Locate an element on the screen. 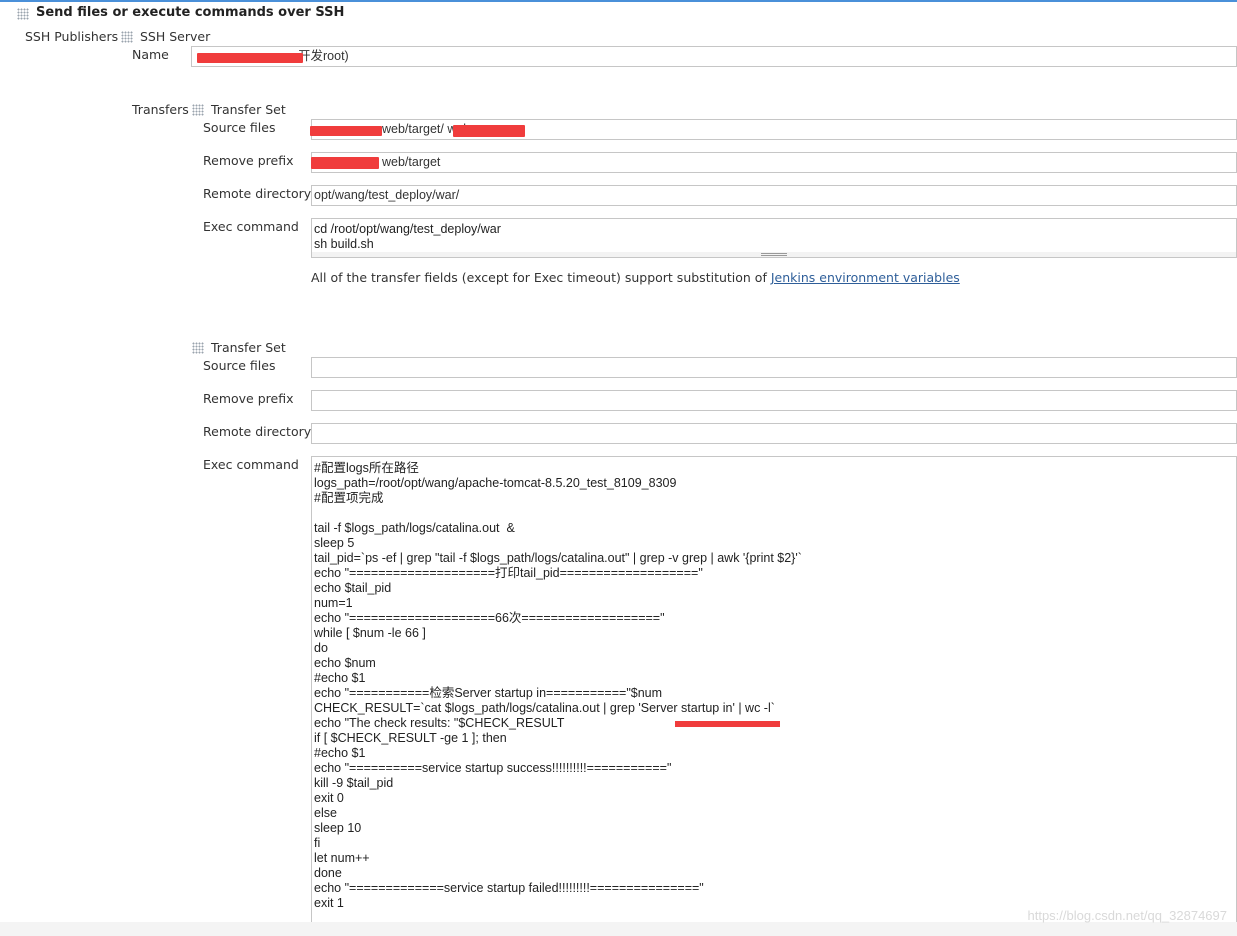 The width and height of the screenshot is (1237, 936). footer-band is located at coordinates (618, 929).